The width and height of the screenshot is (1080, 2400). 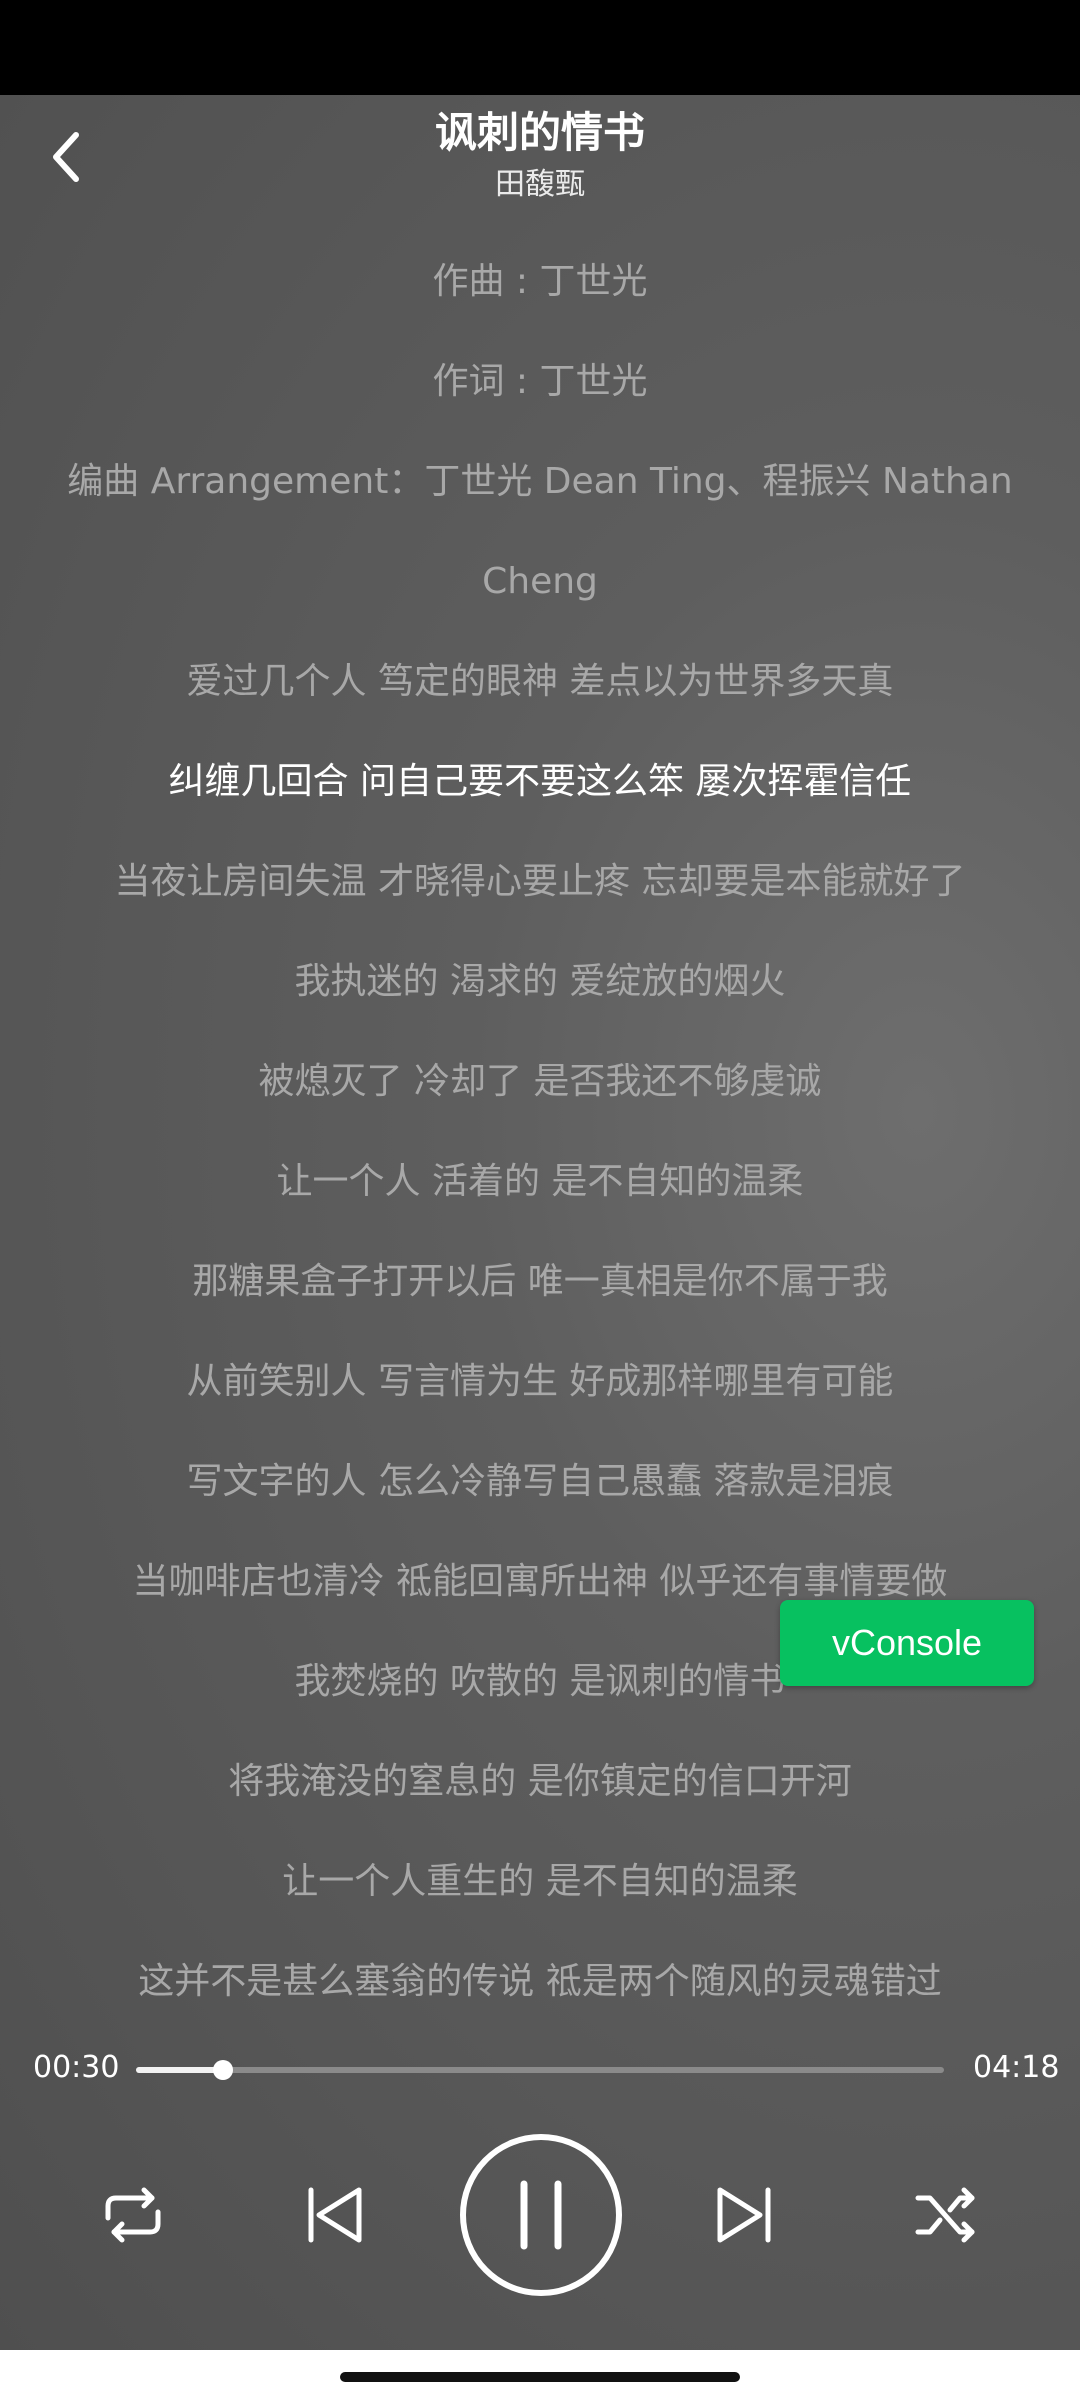 What do you see at coordinates (540, 1382) in the screenshot?
I see `lyric-line: 从前笑别人 写言情为生 好成那样哪里有可能` at bounding box center [540, 1382].